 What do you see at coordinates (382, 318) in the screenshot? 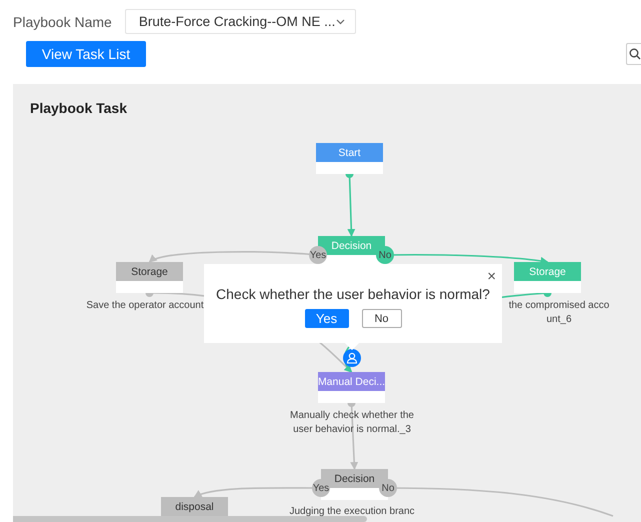
I see `no-button: No` at bounding box center [382, 318].